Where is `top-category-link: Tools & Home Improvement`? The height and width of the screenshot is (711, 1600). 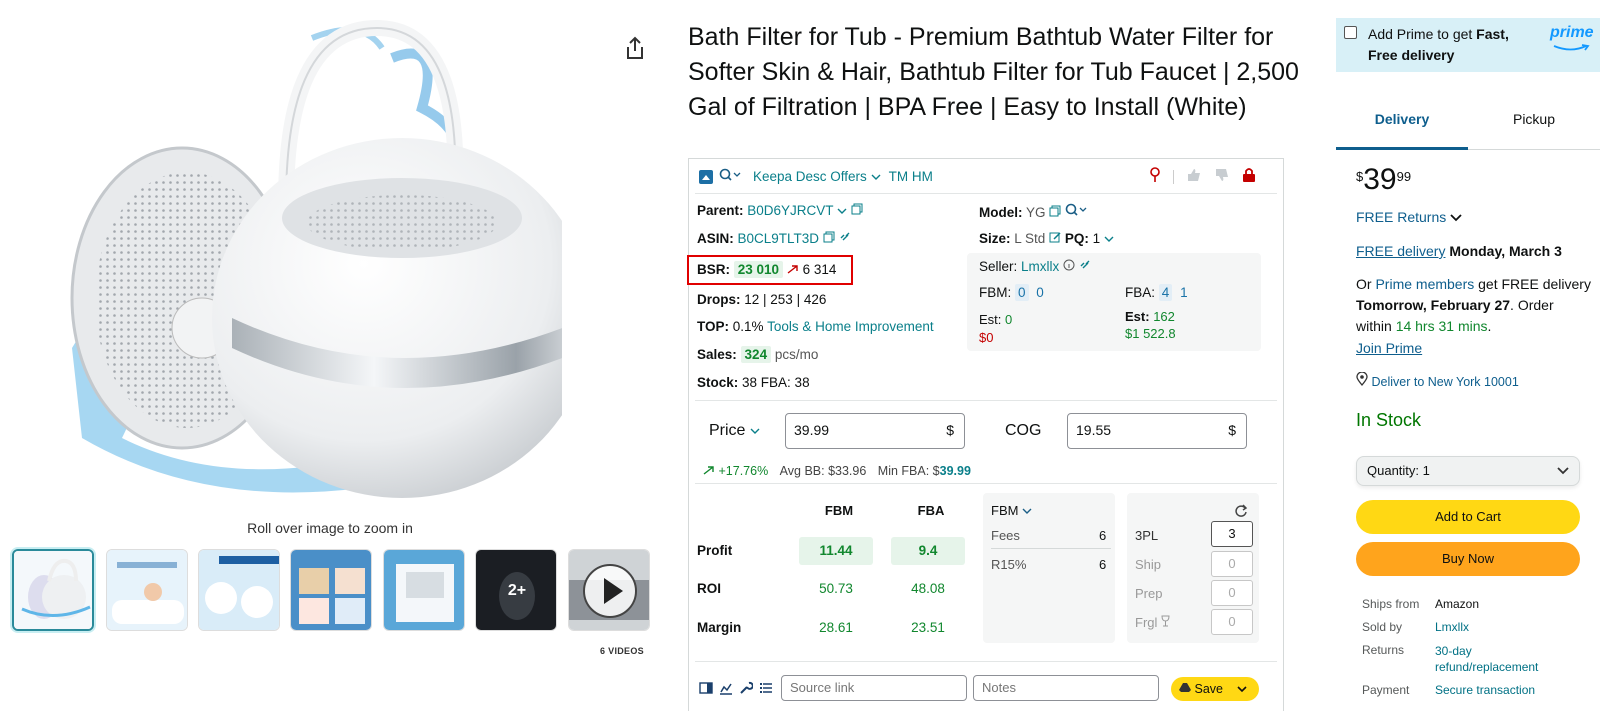
top-category-link: Tools & Home Improvement is located at coordinates (850, 326).